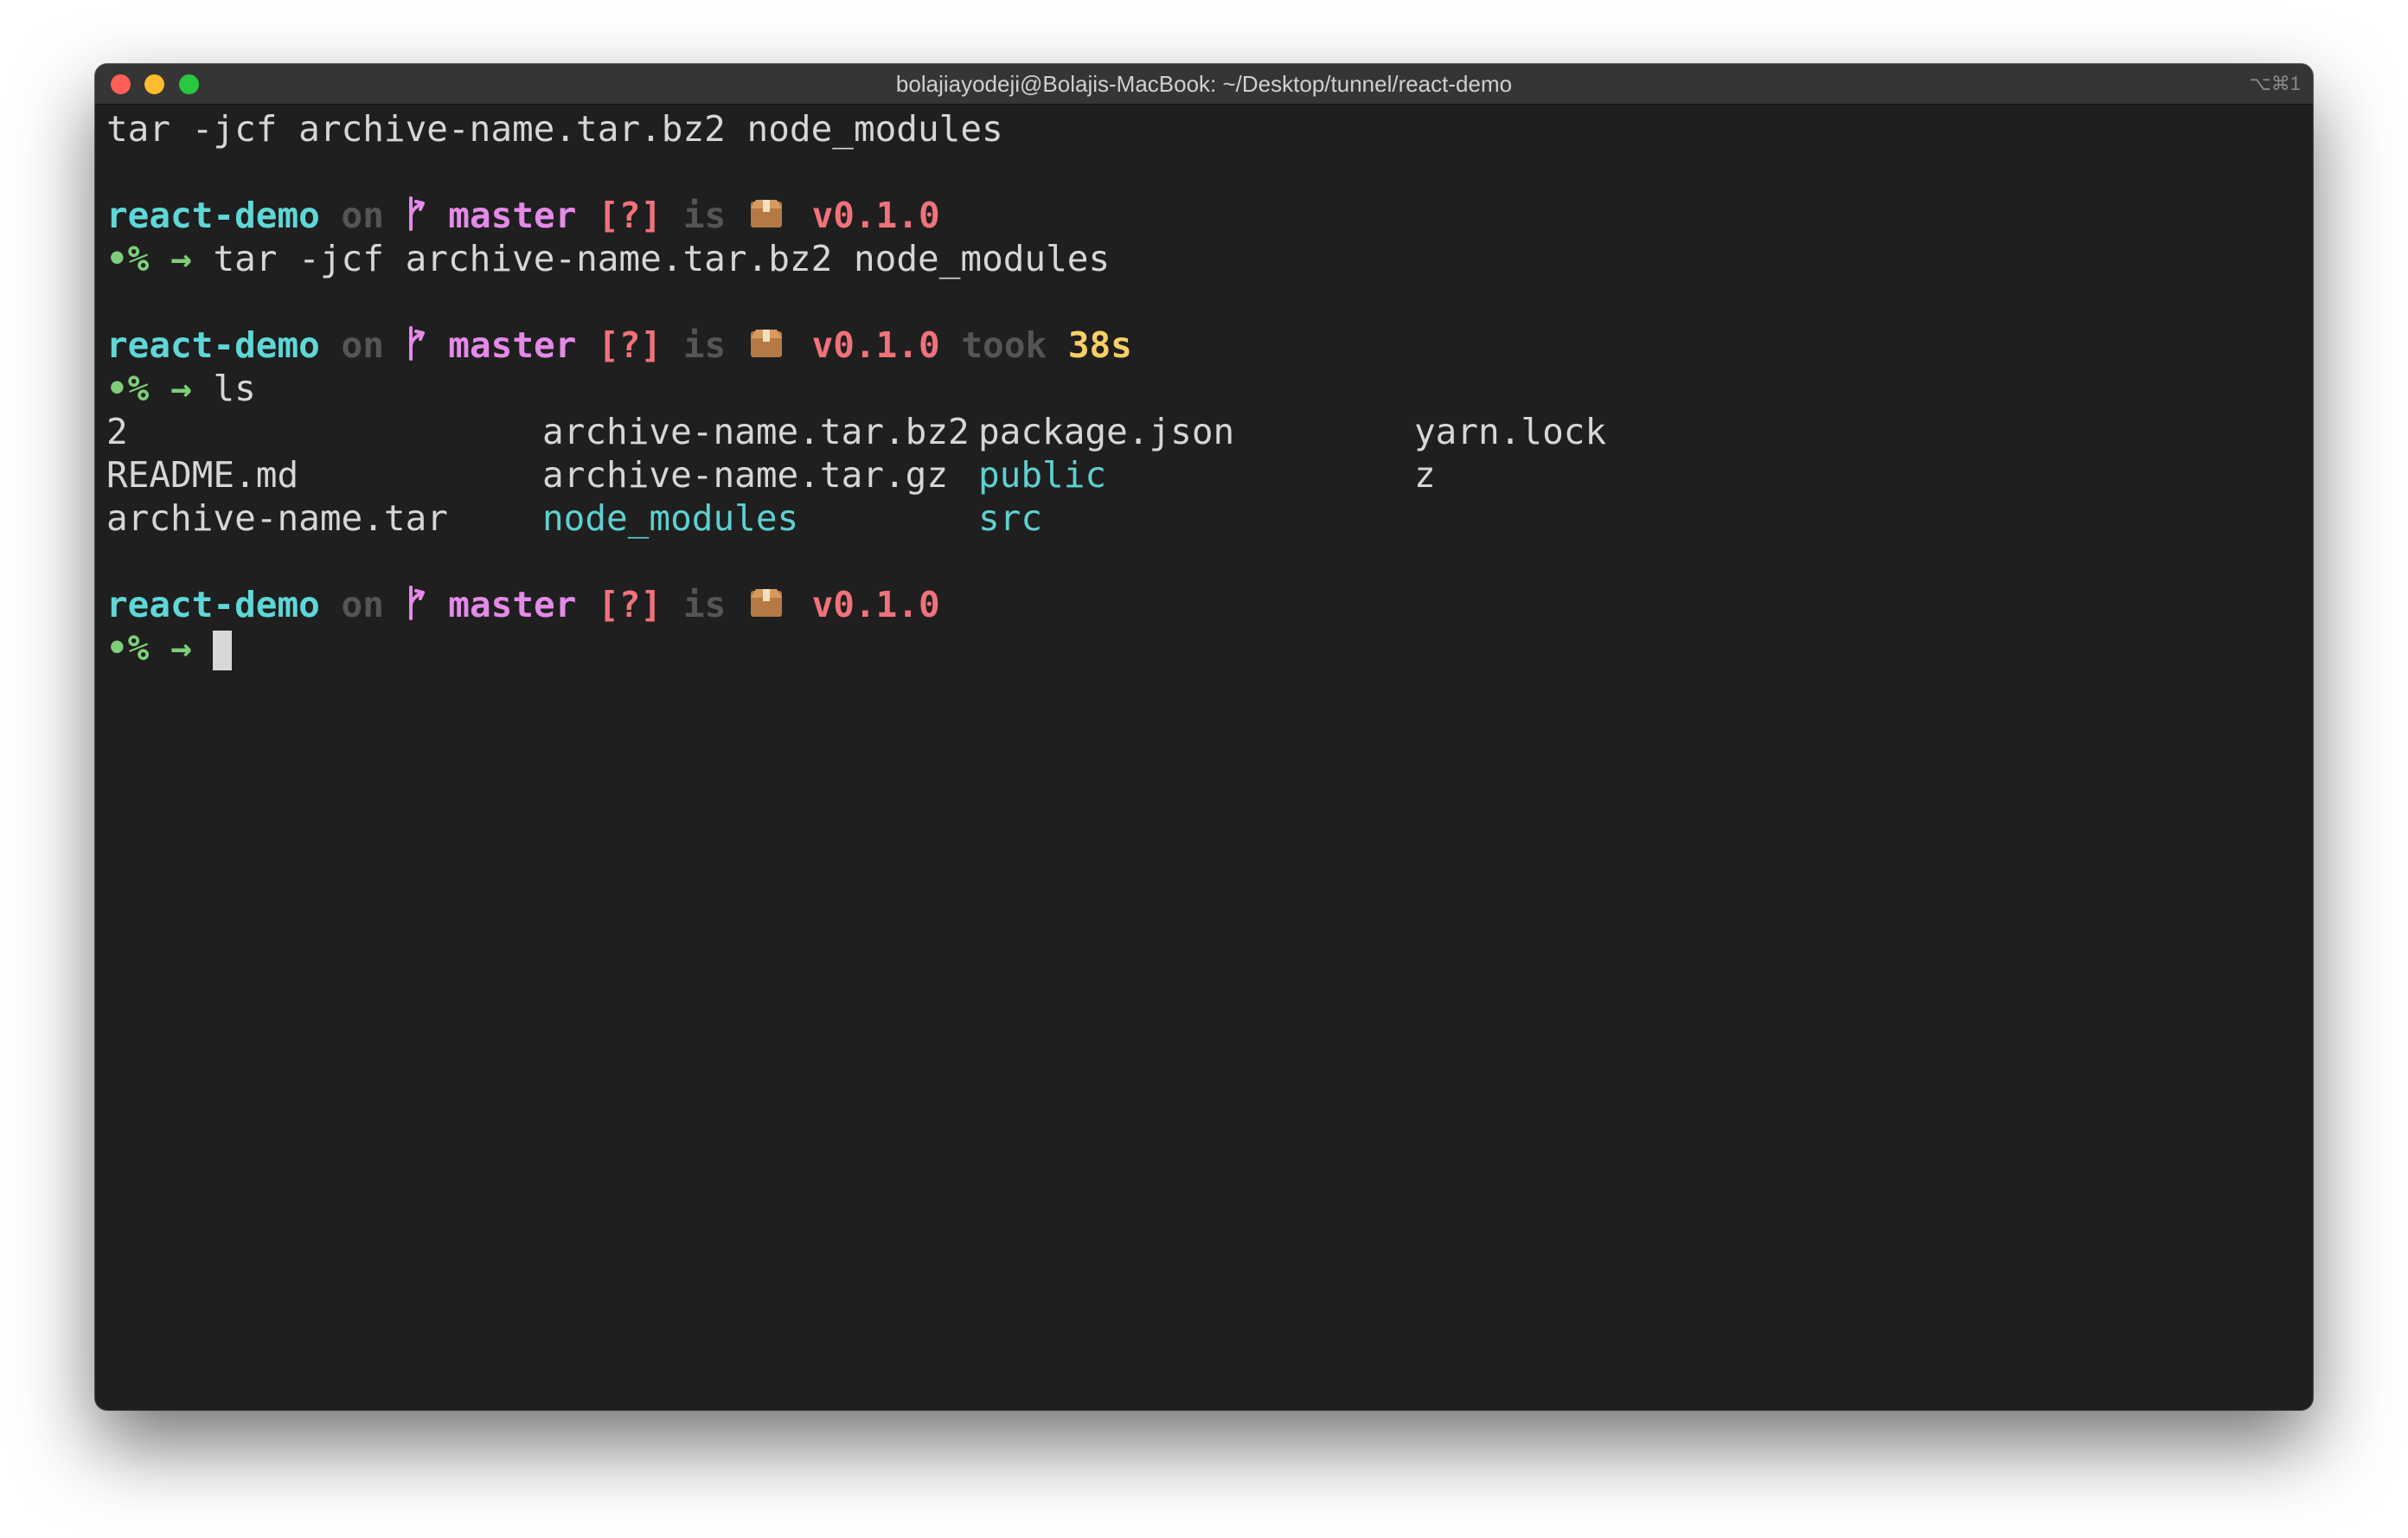  Describe the element at coordinates (756, 432) in the screenshot. I see `ls-entry: archive-name.tar.bz2` at that location.